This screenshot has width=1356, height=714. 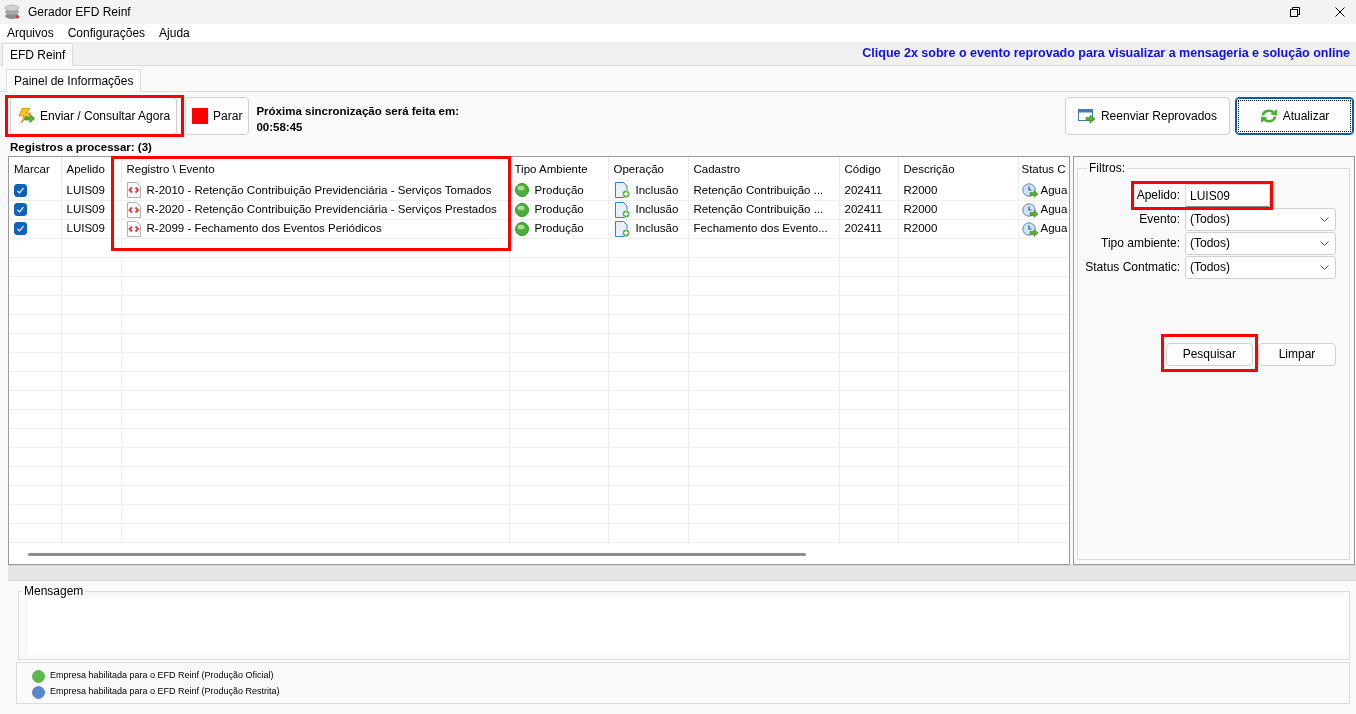 I want to click on refresh-button: Atualizar, so click(x=1294, y=116).